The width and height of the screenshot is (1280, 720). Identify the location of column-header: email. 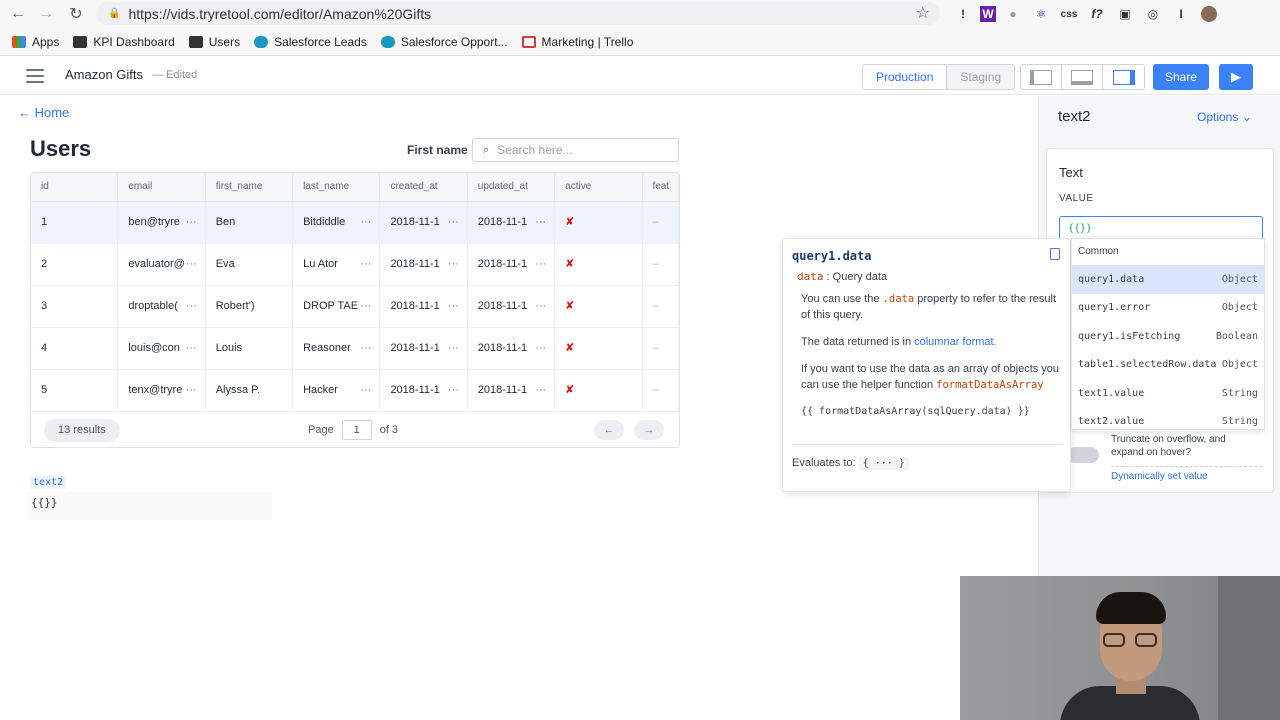
(162, 187).